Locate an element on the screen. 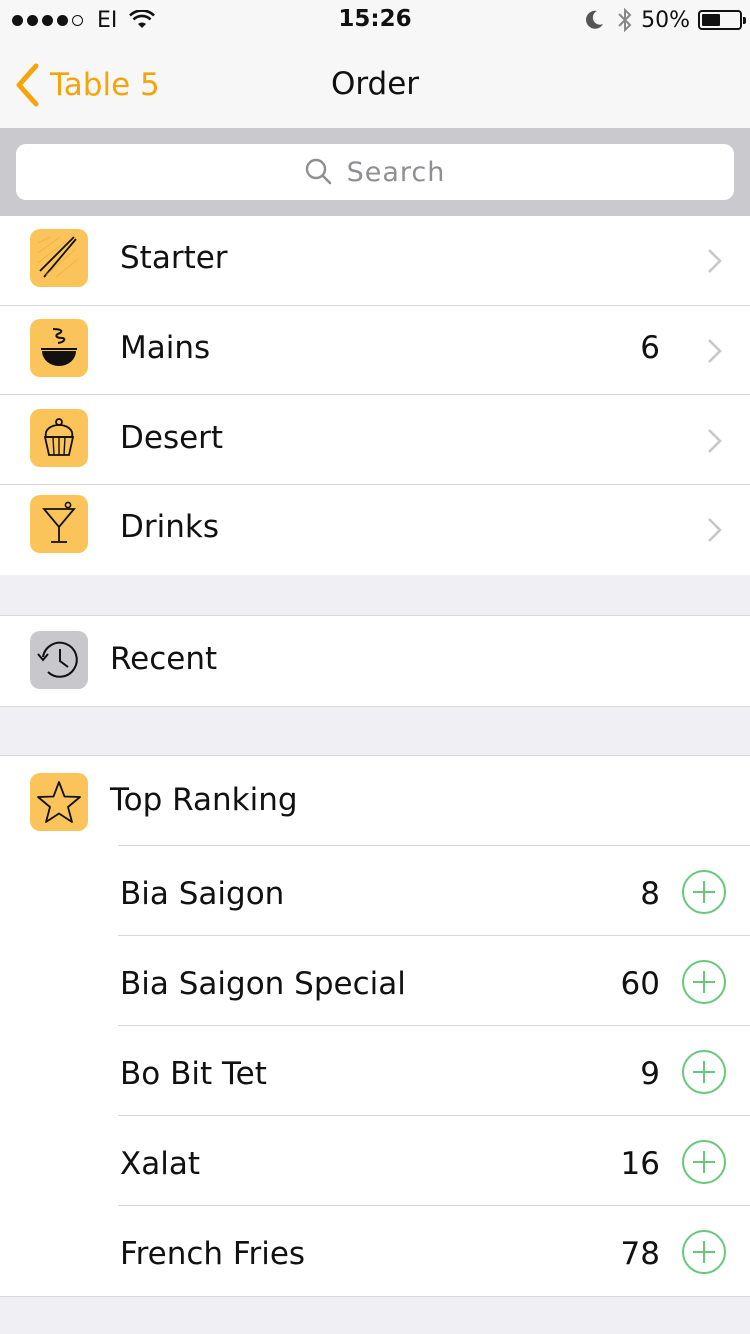 The height and width of the screenshot is (1334, 750). top-ranking-label: Top Ranking is located at coordinates (204, 800).